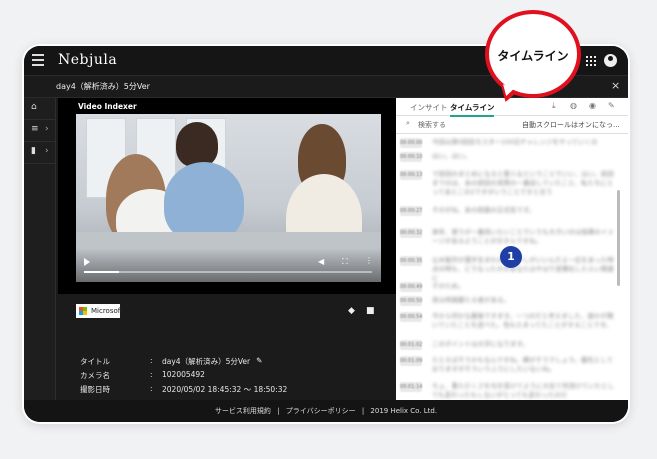  Describe the element at coordinates (408, 123) in the screenshot. I see `search-icon: ⌕` at that location.